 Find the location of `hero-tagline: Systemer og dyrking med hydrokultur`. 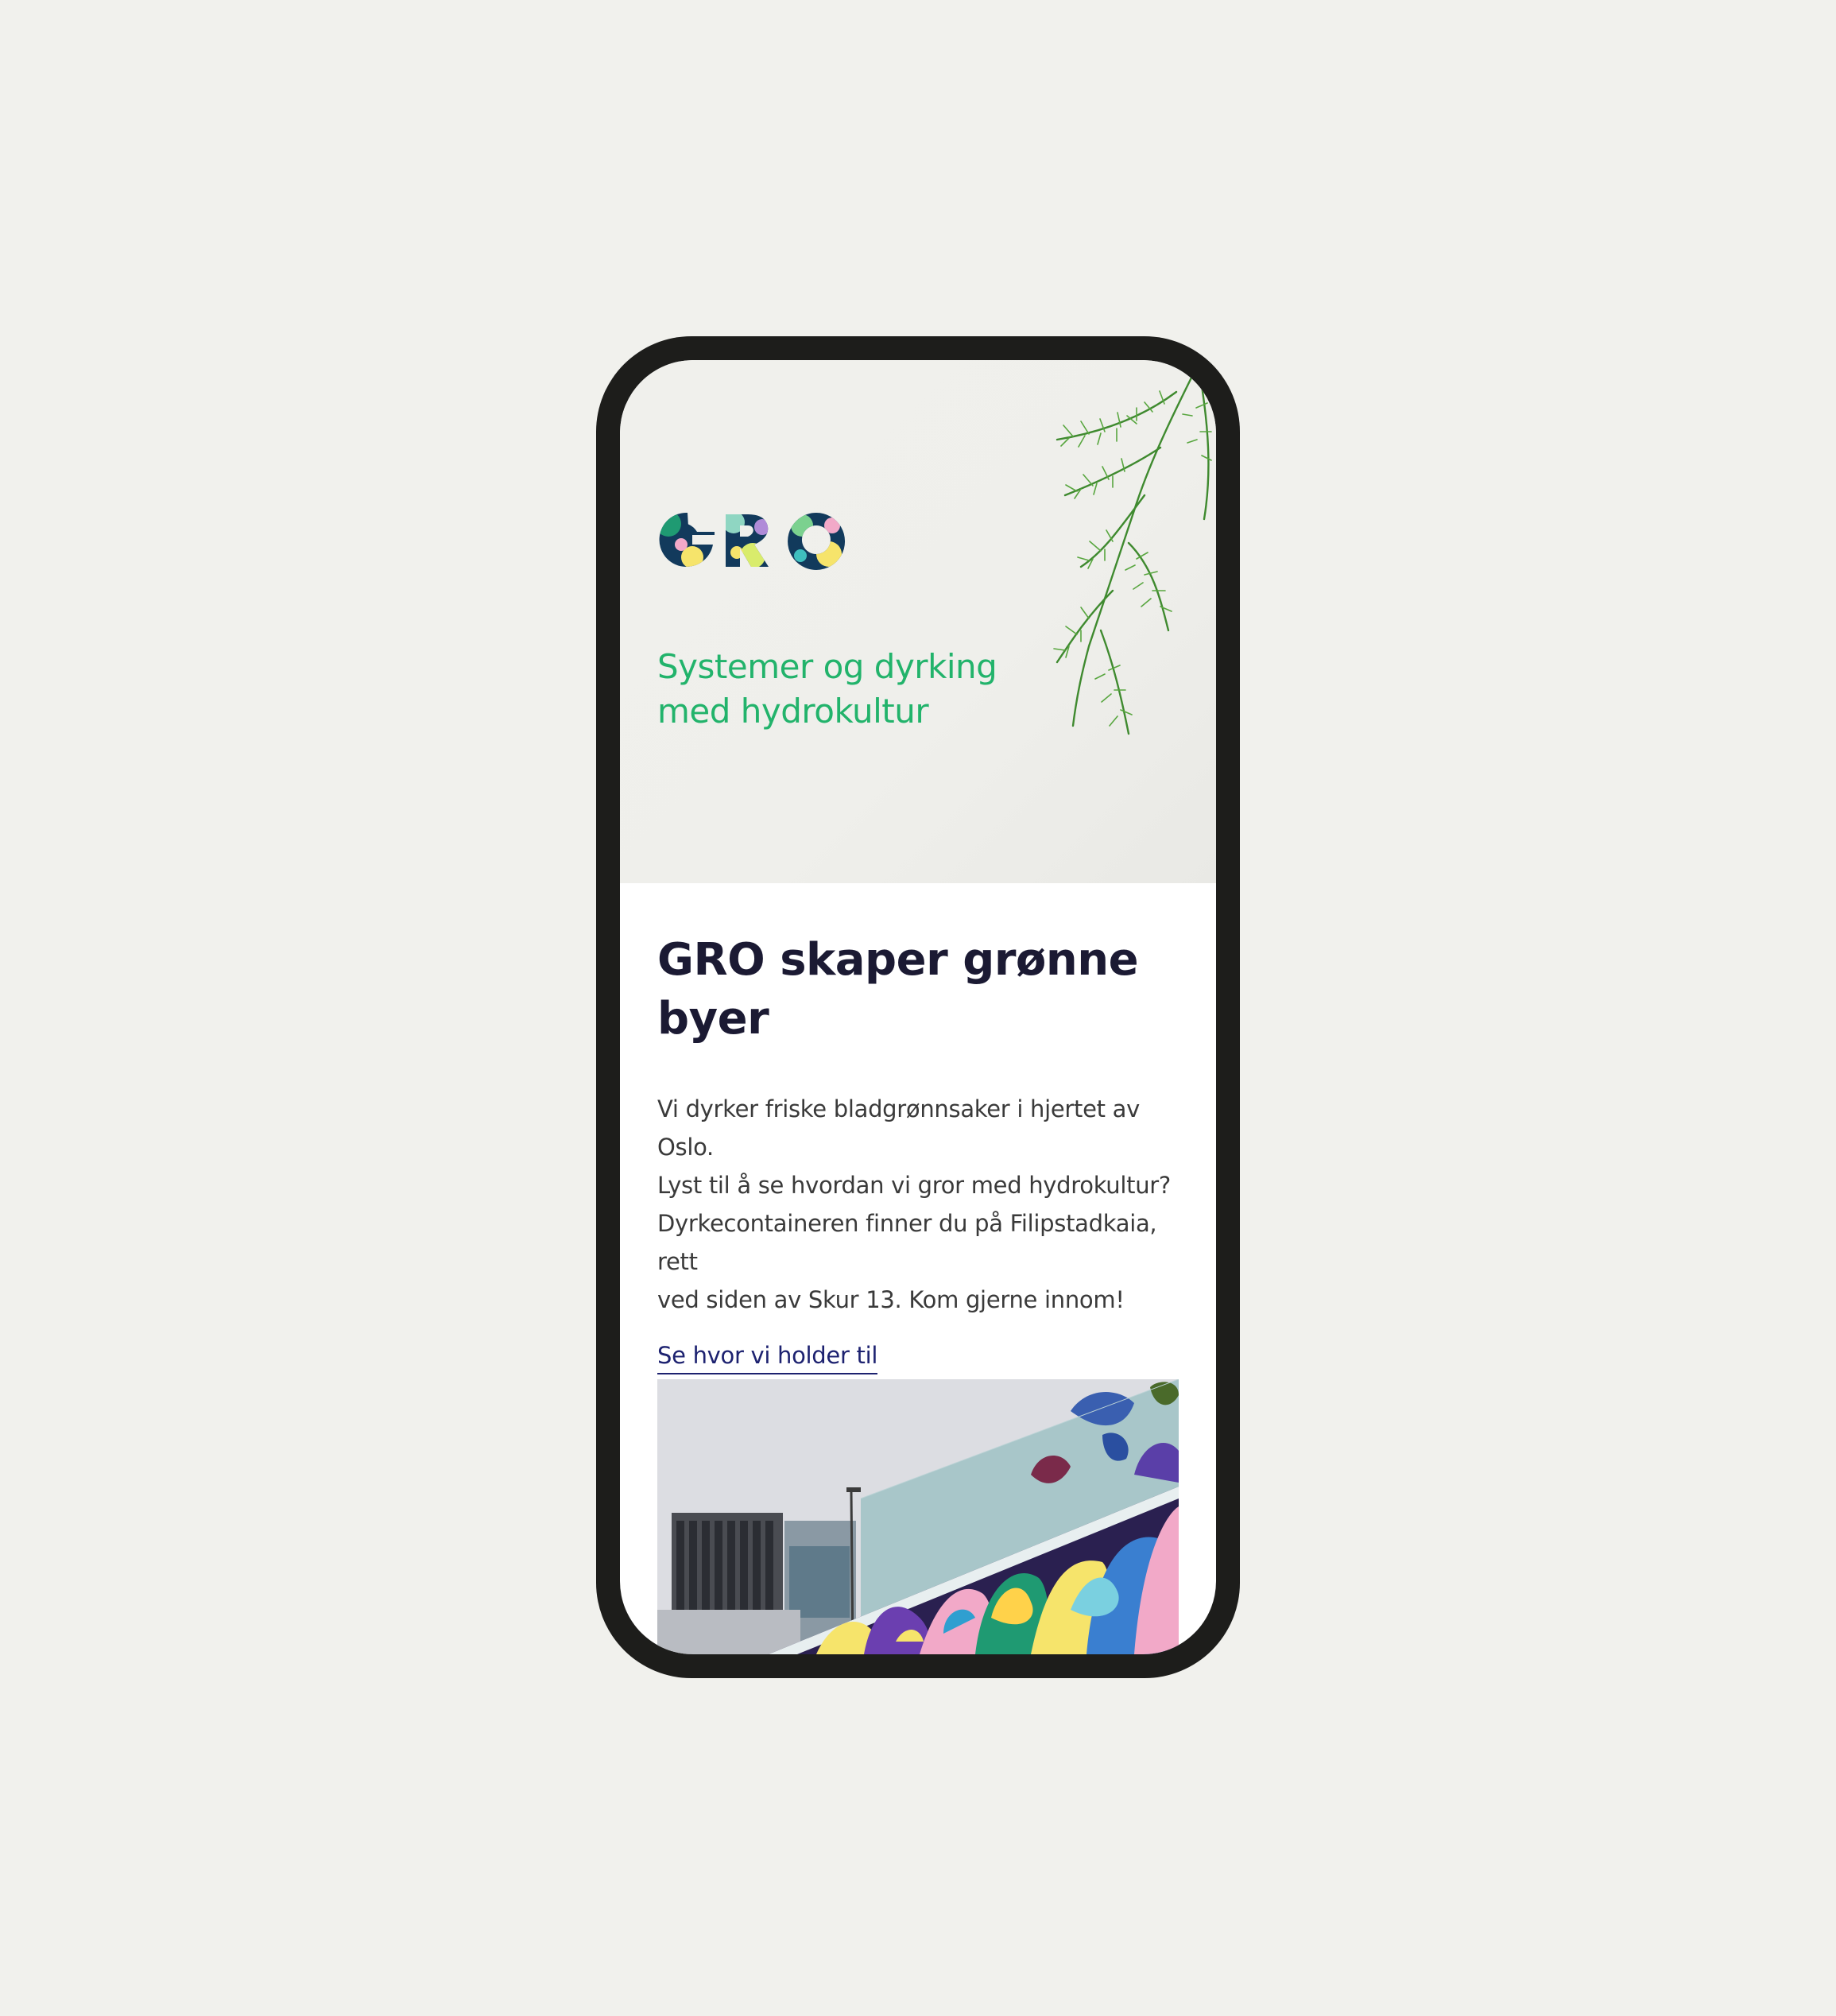

hero-tagline: Systemer og dyrking med hydrokultur is located at coordinates (856, 689).